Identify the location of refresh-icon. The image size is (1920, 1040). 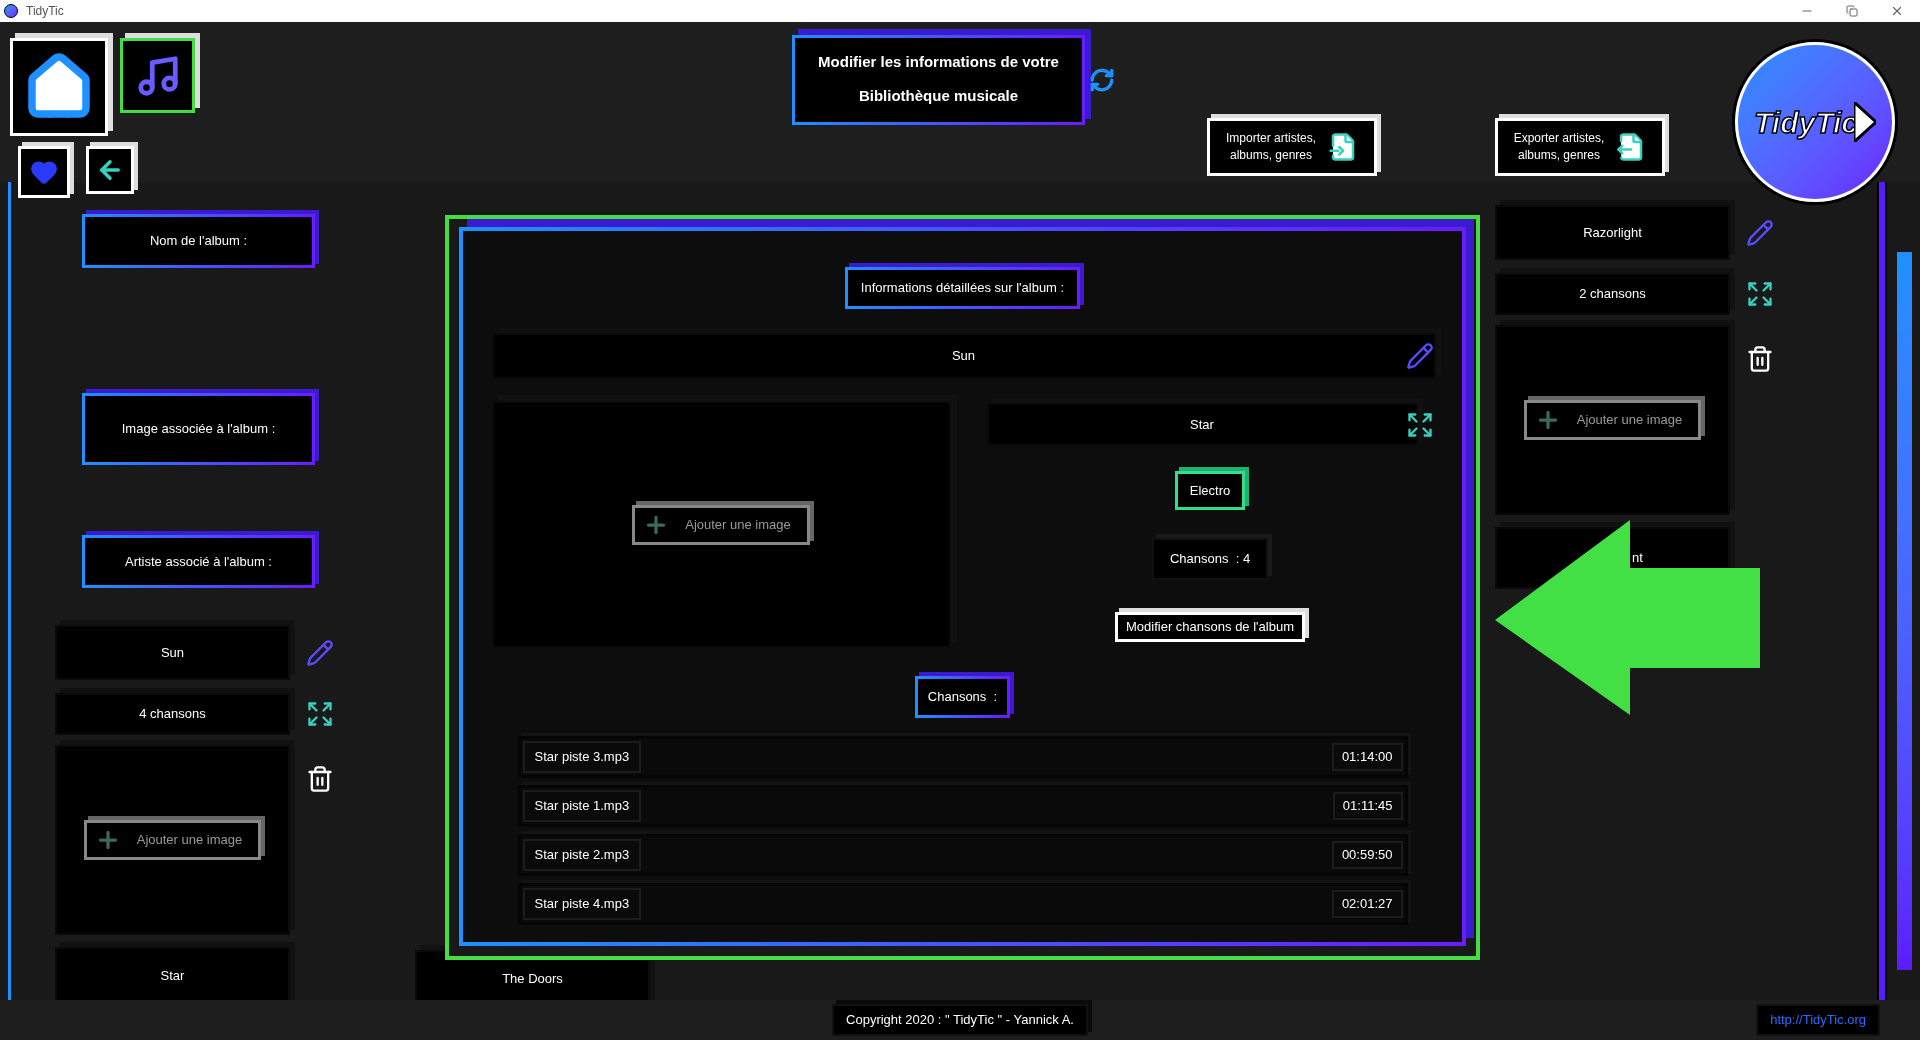
(1102, 79).